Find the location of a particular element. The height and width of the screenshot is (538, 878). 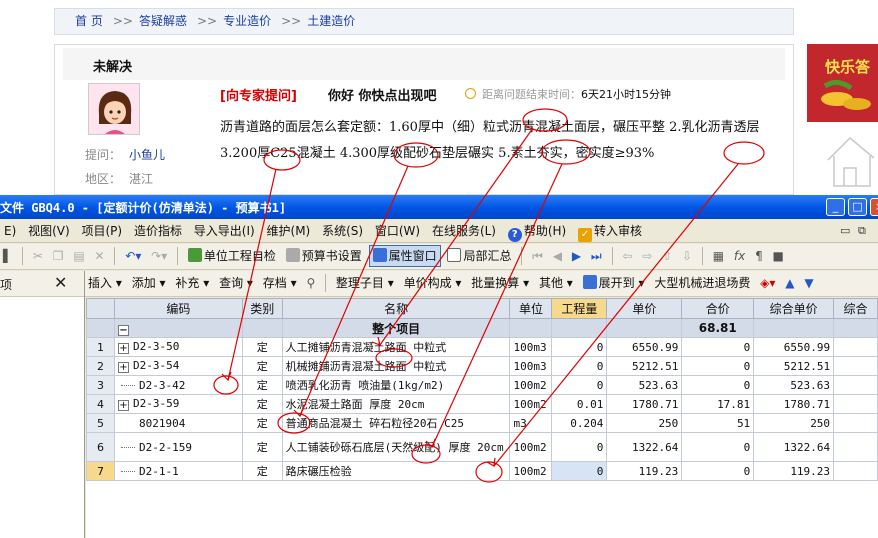

menu-online-service: 在线服务(L) is located at coordinates (464, 231).